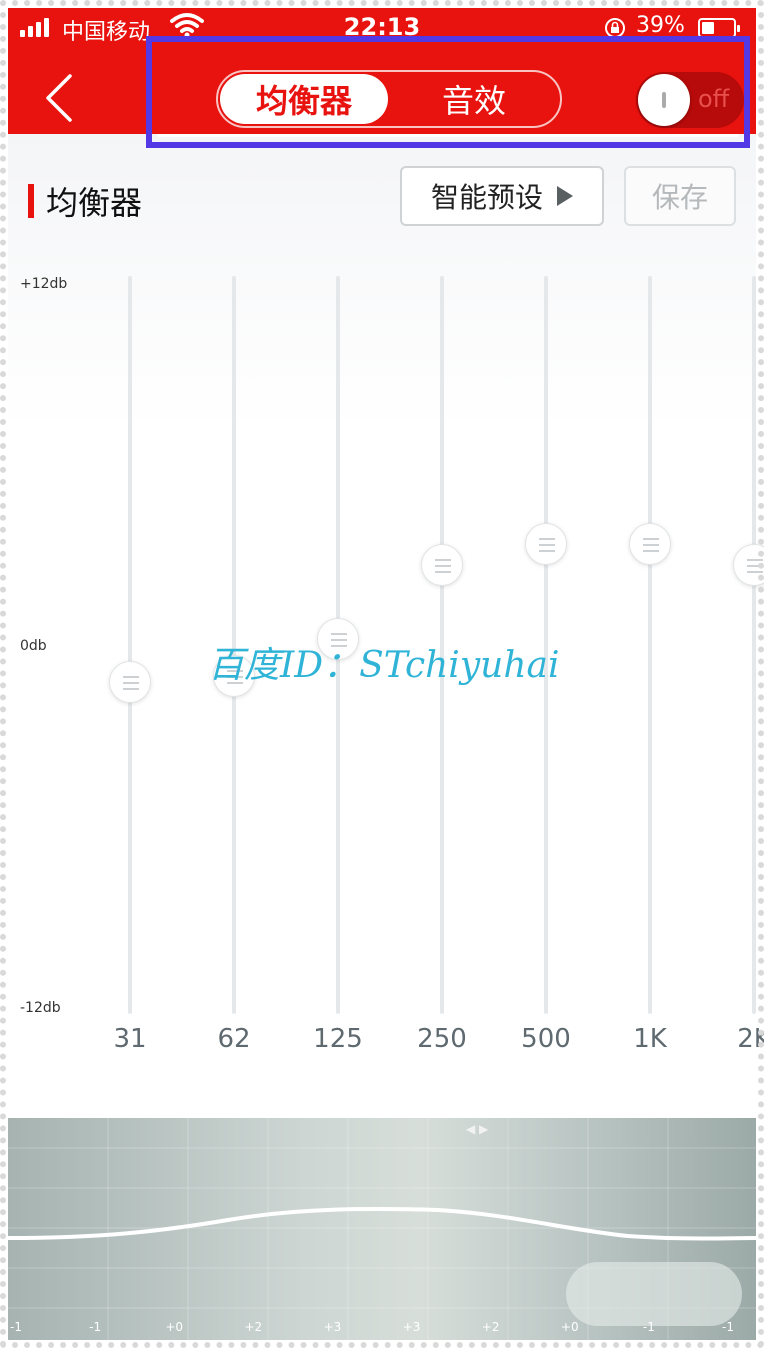 Image resolution: width=764 pixels, height=1348 pixels. Describe the element at coordinates (750, 1039) in the screenshot. I see `eq-frequency-label: 2K` at that location.